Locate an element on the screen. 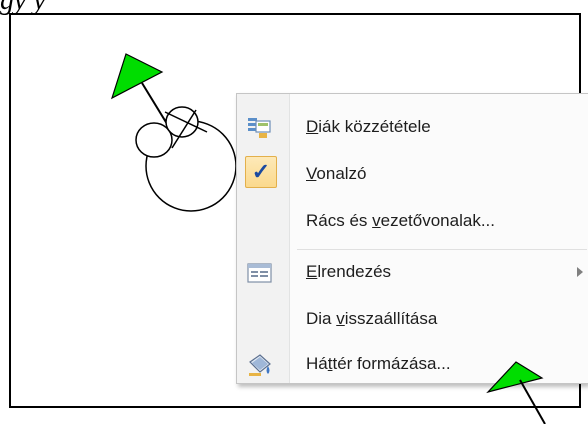 The width and height of the screenshot is (588, 424). sketch-overlay-front is located at coordinates (516, 392).